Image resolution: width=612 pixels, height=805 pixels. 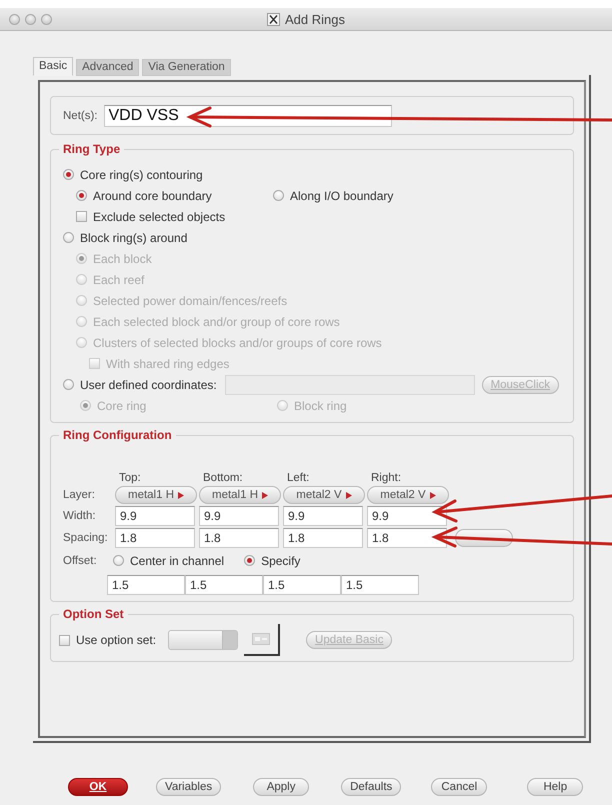 I want to click on dialog-button: Help, so click(x=555, y=787).